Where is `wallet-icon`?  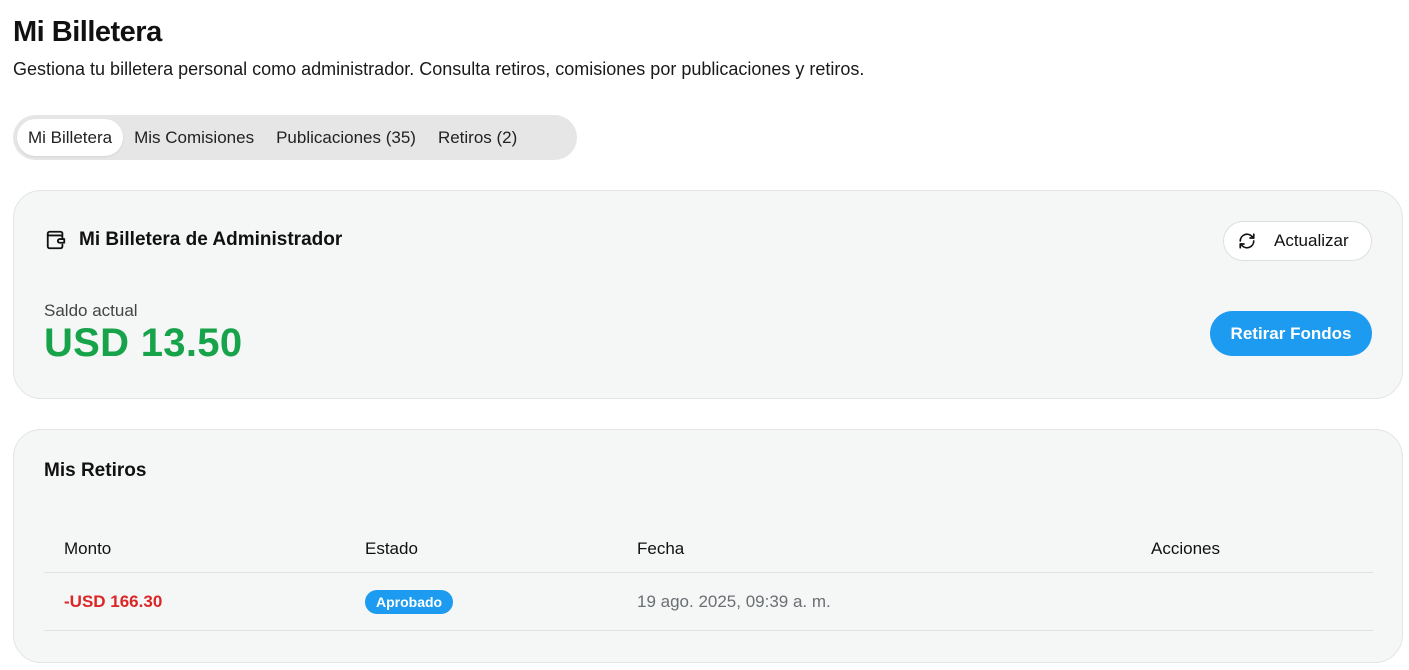
wallet-icon is located at coordinates (56, 240).